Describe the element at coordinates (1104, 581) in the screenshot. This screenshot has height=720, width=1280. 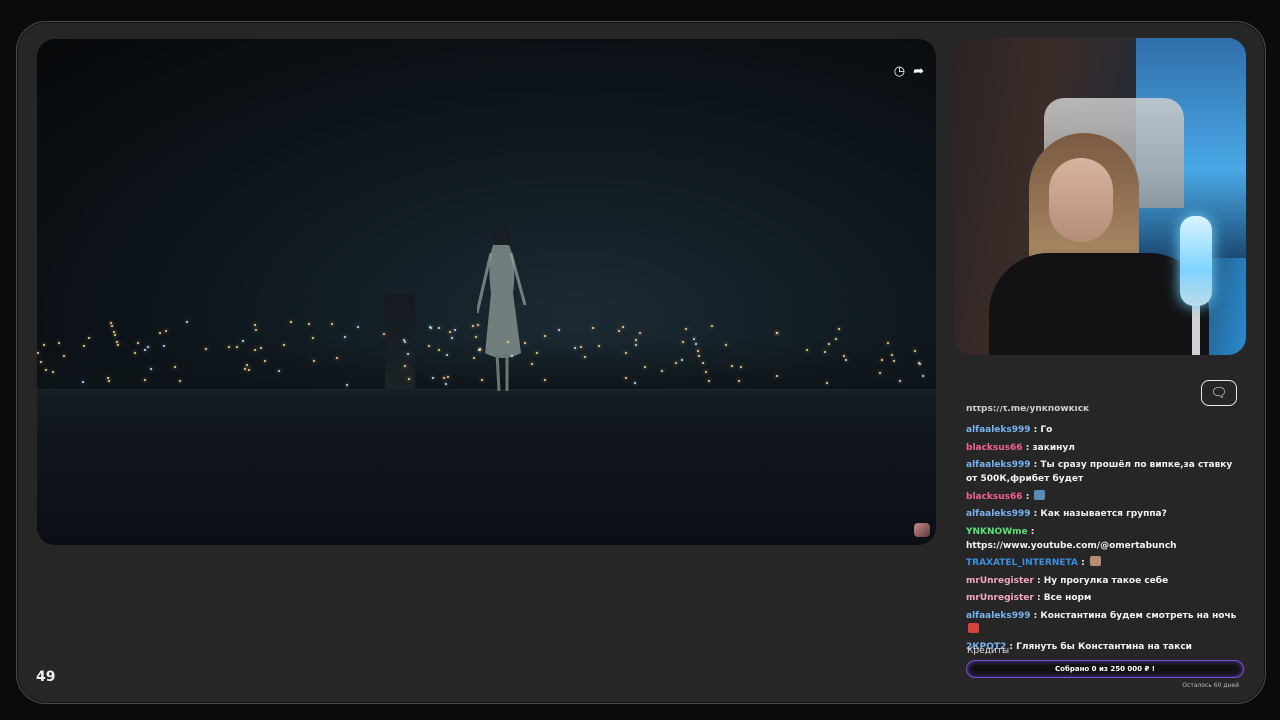
I see `chat-message: mrUnregister : Ну прогулка такое себе` at that location.